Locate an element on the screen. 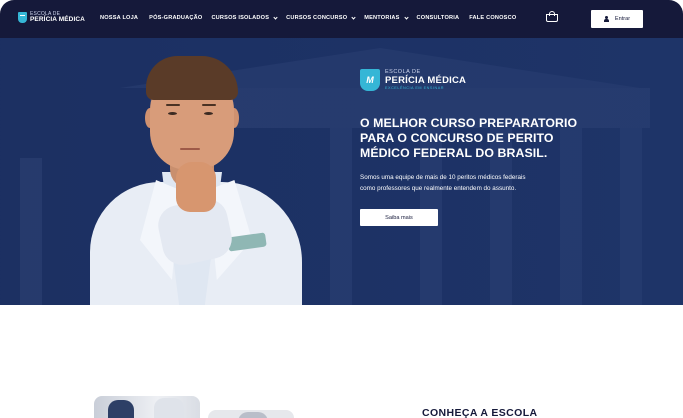 The image size is (683, 418). logo-text: ESCOLA DE PERÍCIA MÉDICA is located at coordinates (57, 18).